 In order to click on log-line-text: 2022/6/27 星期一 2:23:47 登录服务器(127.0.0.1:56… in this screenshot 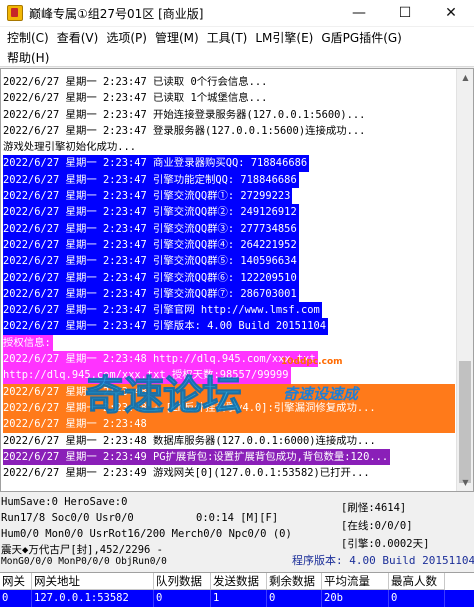, I will do `click(184, 130)`.